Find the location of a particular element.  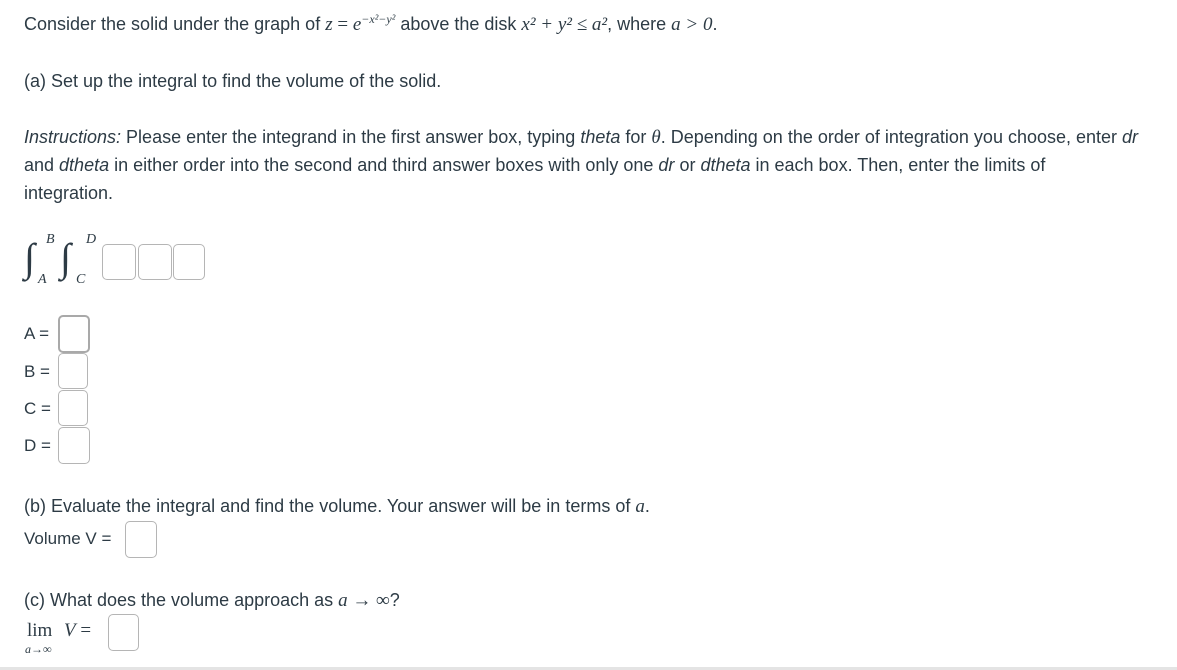

limit-b-input is located at coordinates (73, 371).